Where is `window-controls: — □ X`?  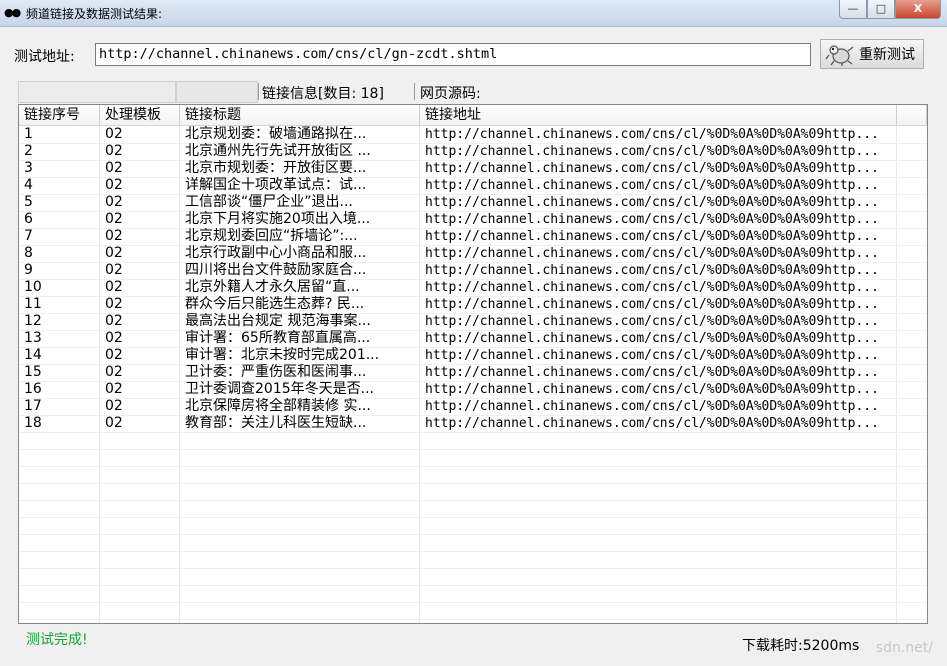
window-controls: — □ X is located at coordinates (890, 9).